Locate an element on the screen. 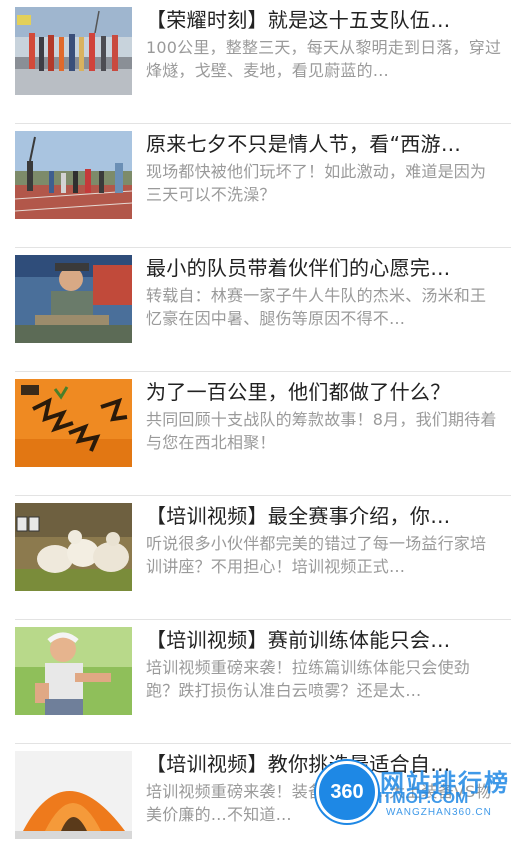 This screenshot has height=868, width=526. article-description: 共同回顾十支战队的筹款故事！8月，我们期待着与您在西北相聚！ is located at coordinates (321, 431).